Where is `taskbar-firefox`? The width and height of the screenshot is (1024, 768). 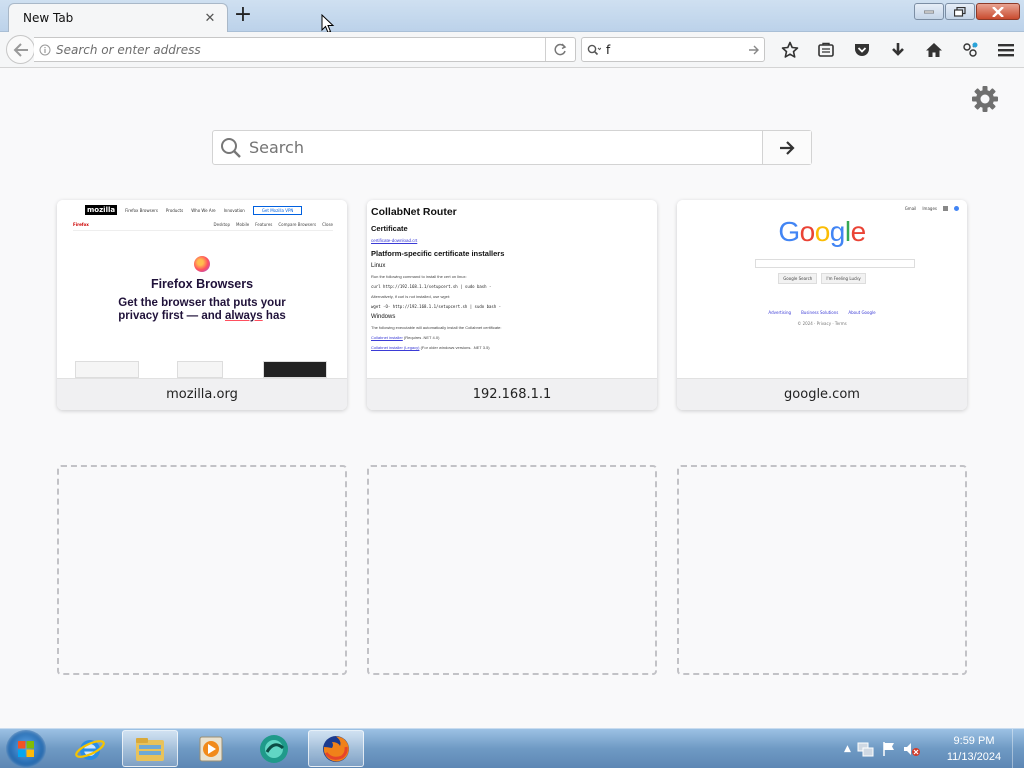
taskbar-firefox is located at coordinates (336, 748).